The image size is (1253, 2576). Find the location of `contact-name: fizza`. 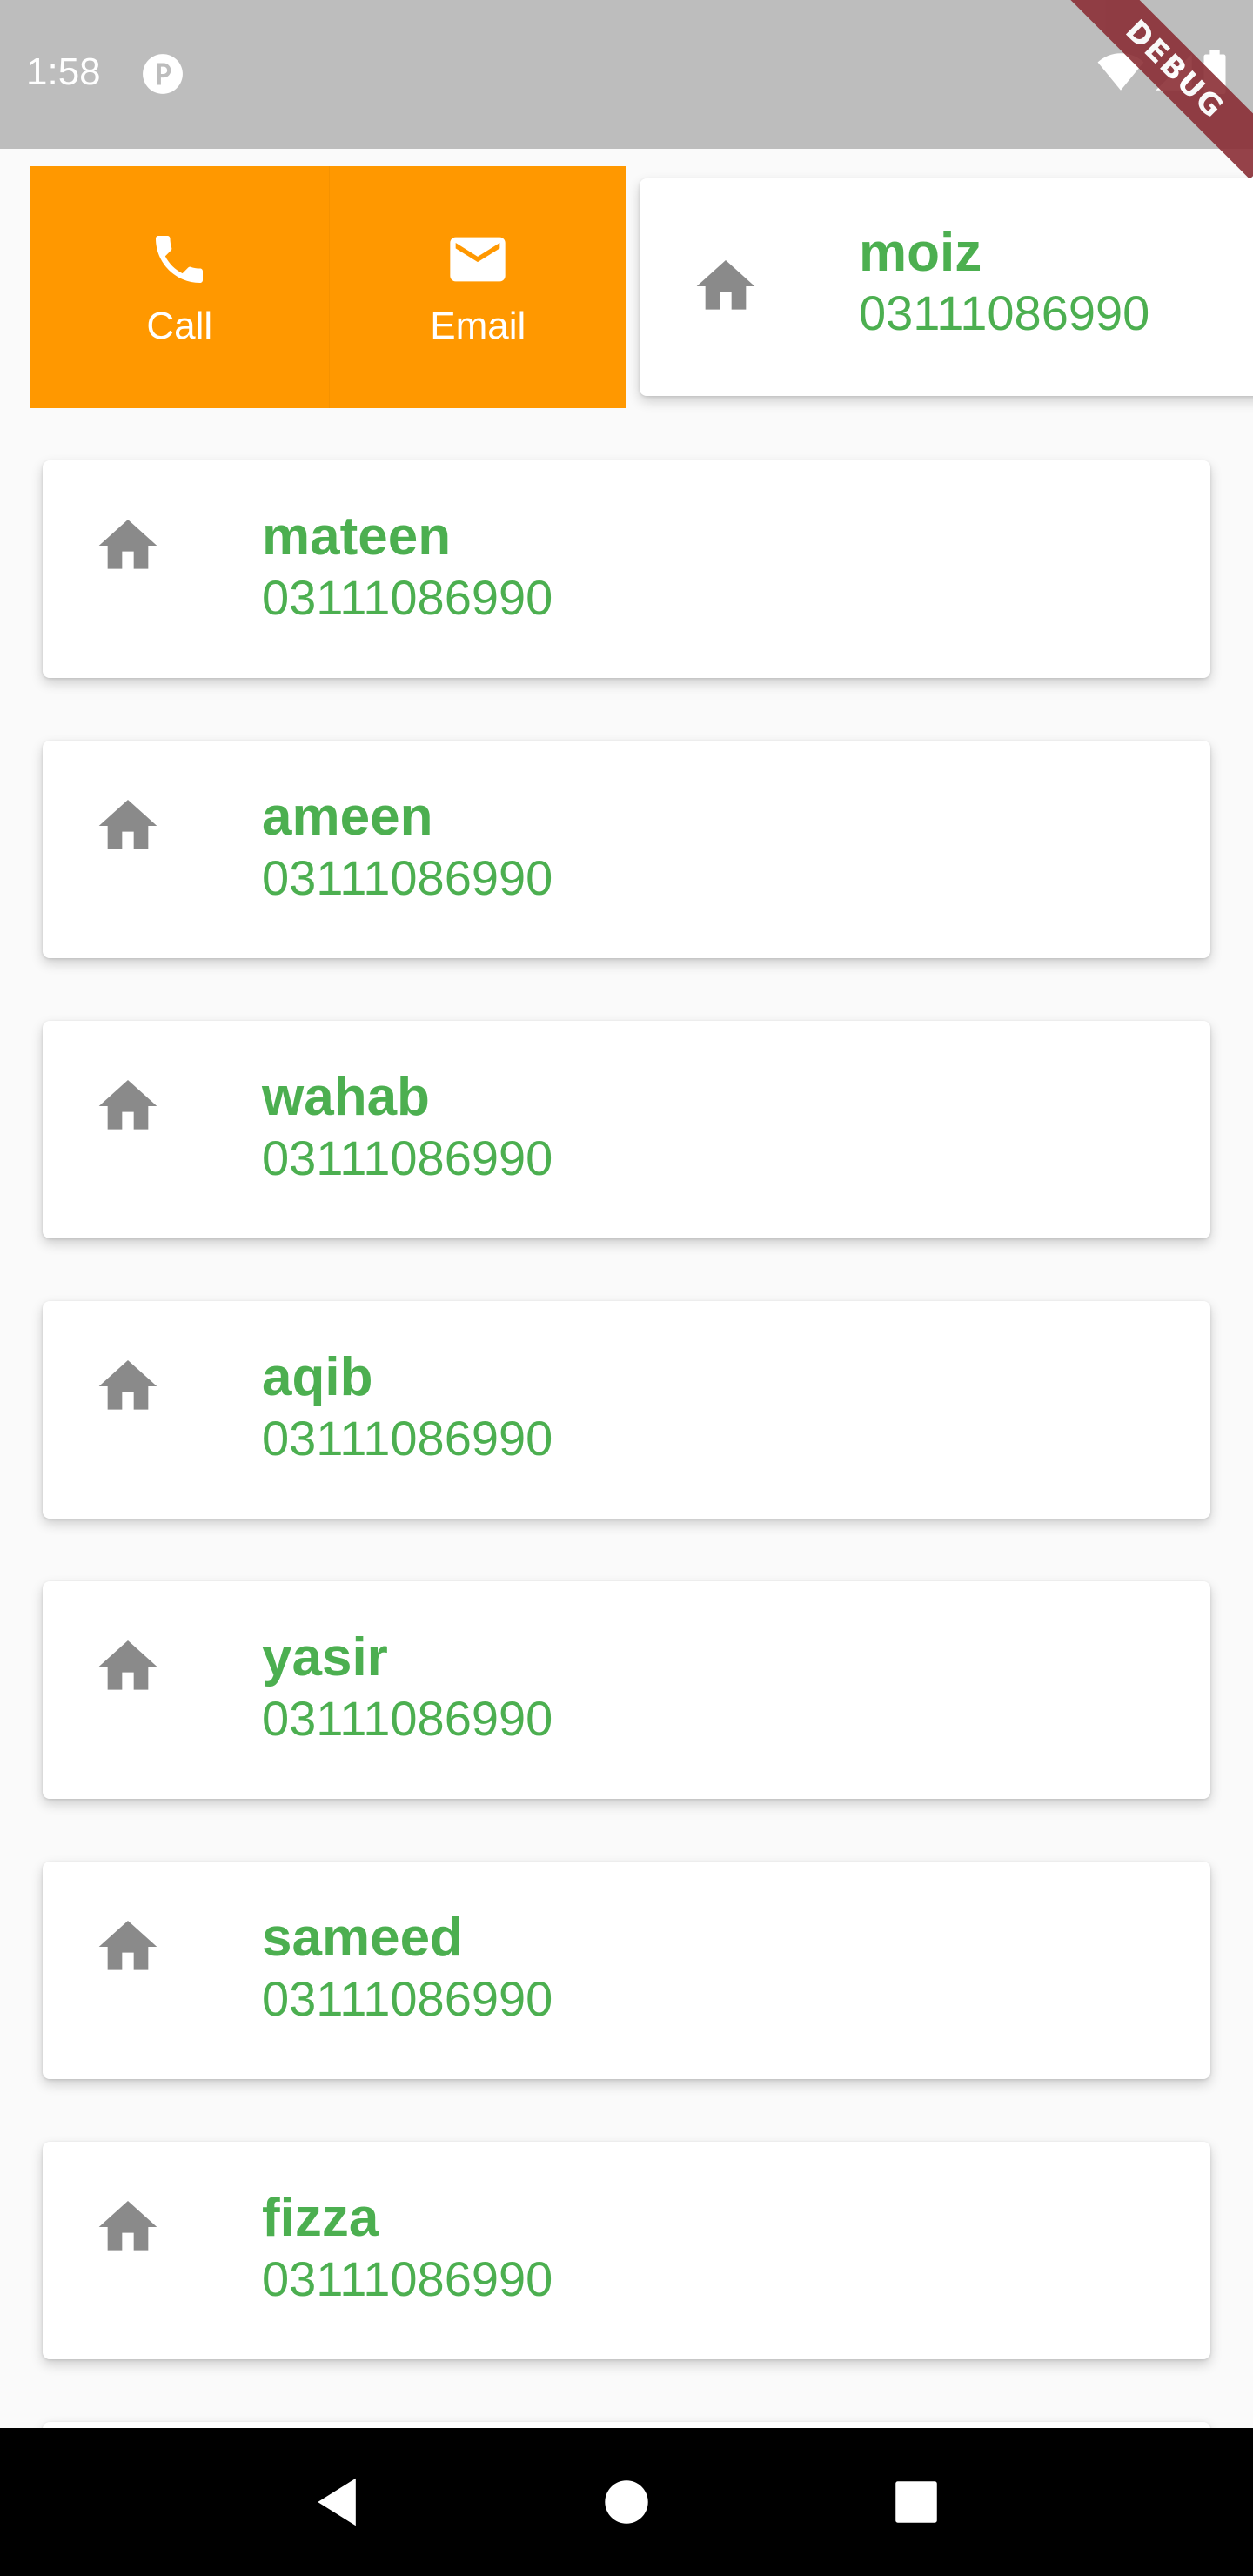

contact-name: fizza is located at coordinates (320, 2218).